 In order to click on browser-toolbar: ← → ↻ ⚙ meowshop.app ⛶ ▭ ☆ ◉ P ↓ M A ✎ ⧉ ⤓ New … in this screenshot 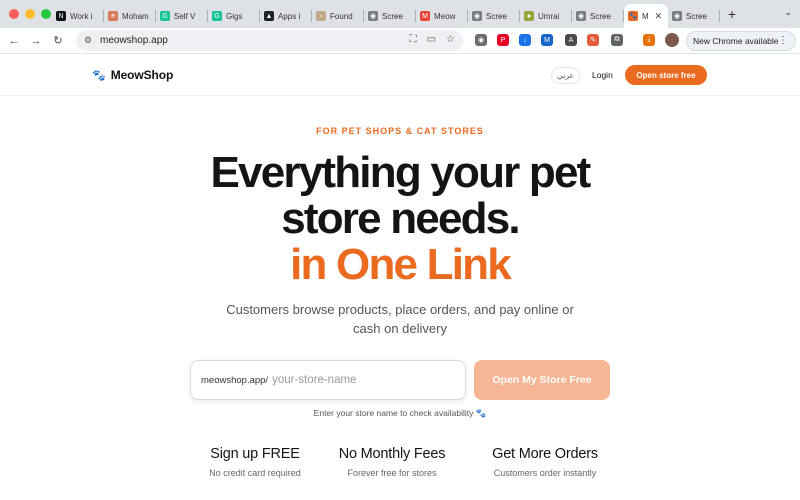, I will do `click(400, 41)`.